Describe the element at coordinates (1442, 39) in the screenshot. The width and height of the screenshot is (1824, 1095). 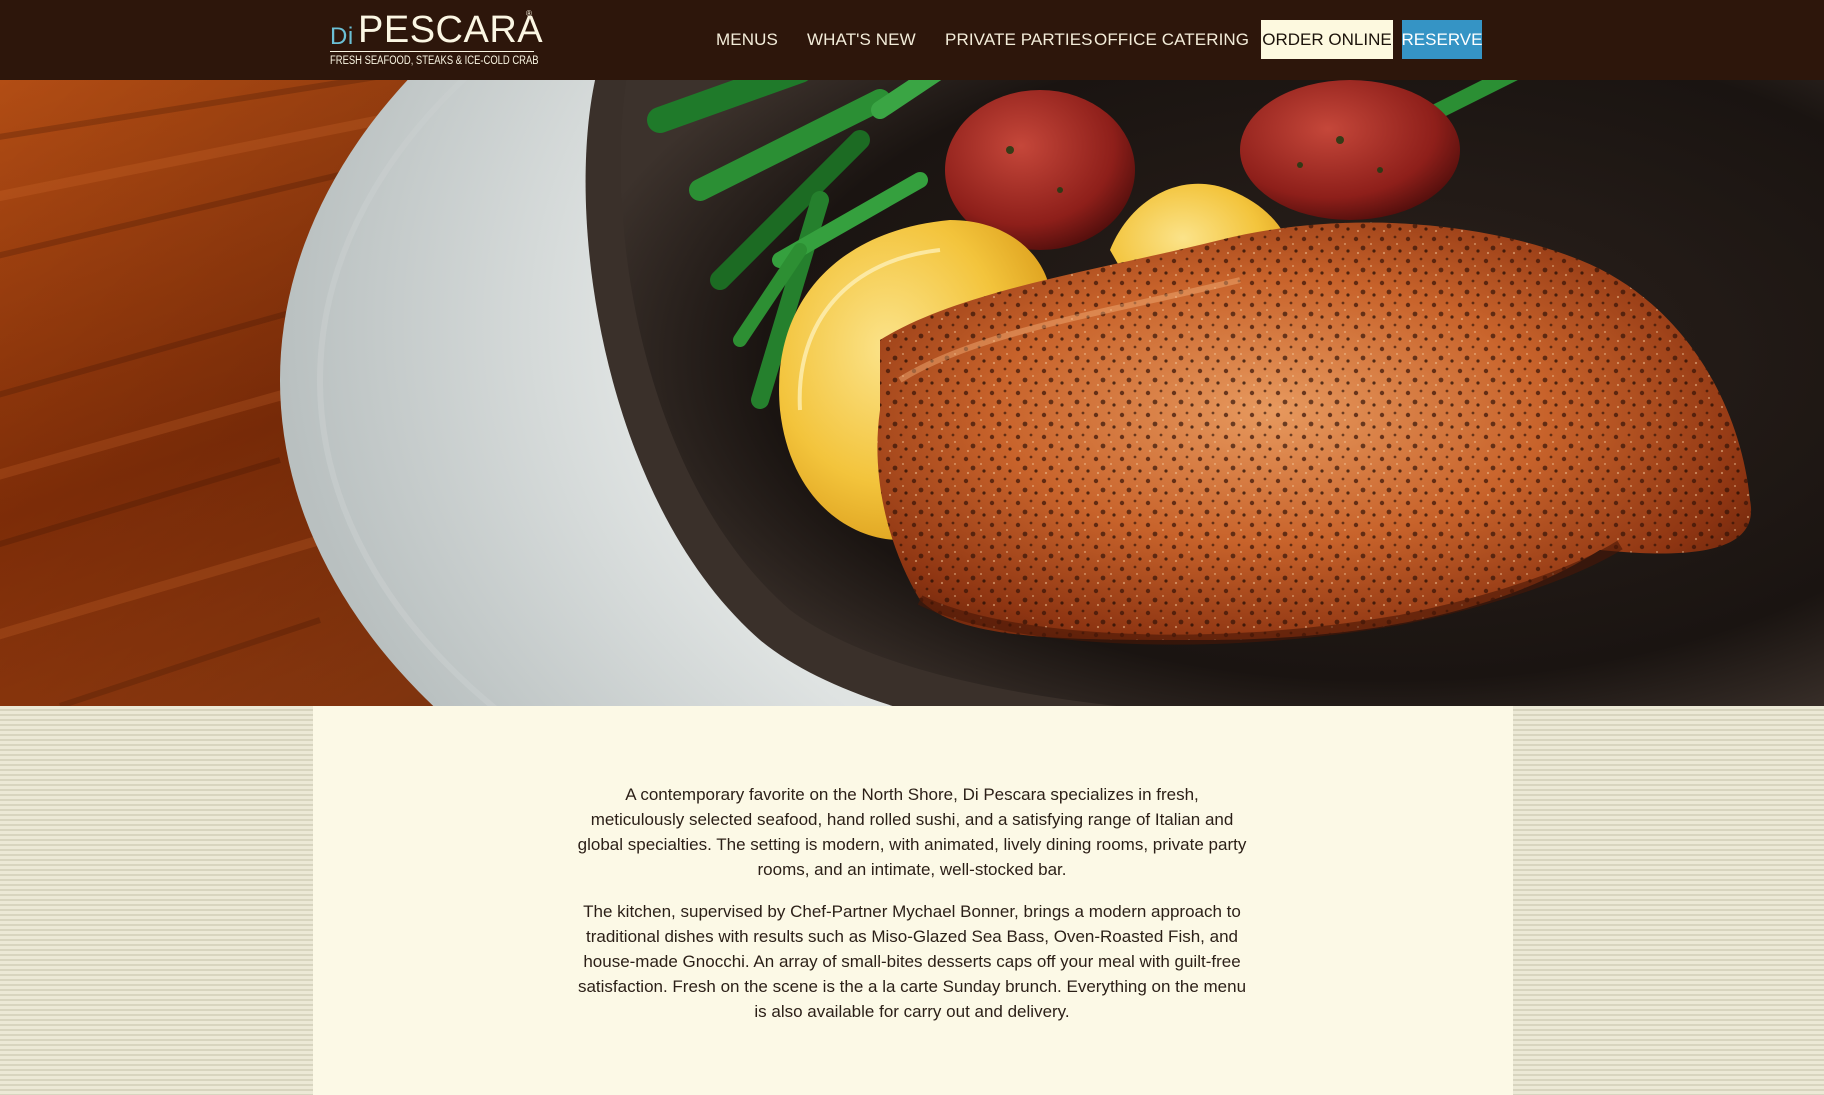
I see `reserve-button: RESERVE` at that location.